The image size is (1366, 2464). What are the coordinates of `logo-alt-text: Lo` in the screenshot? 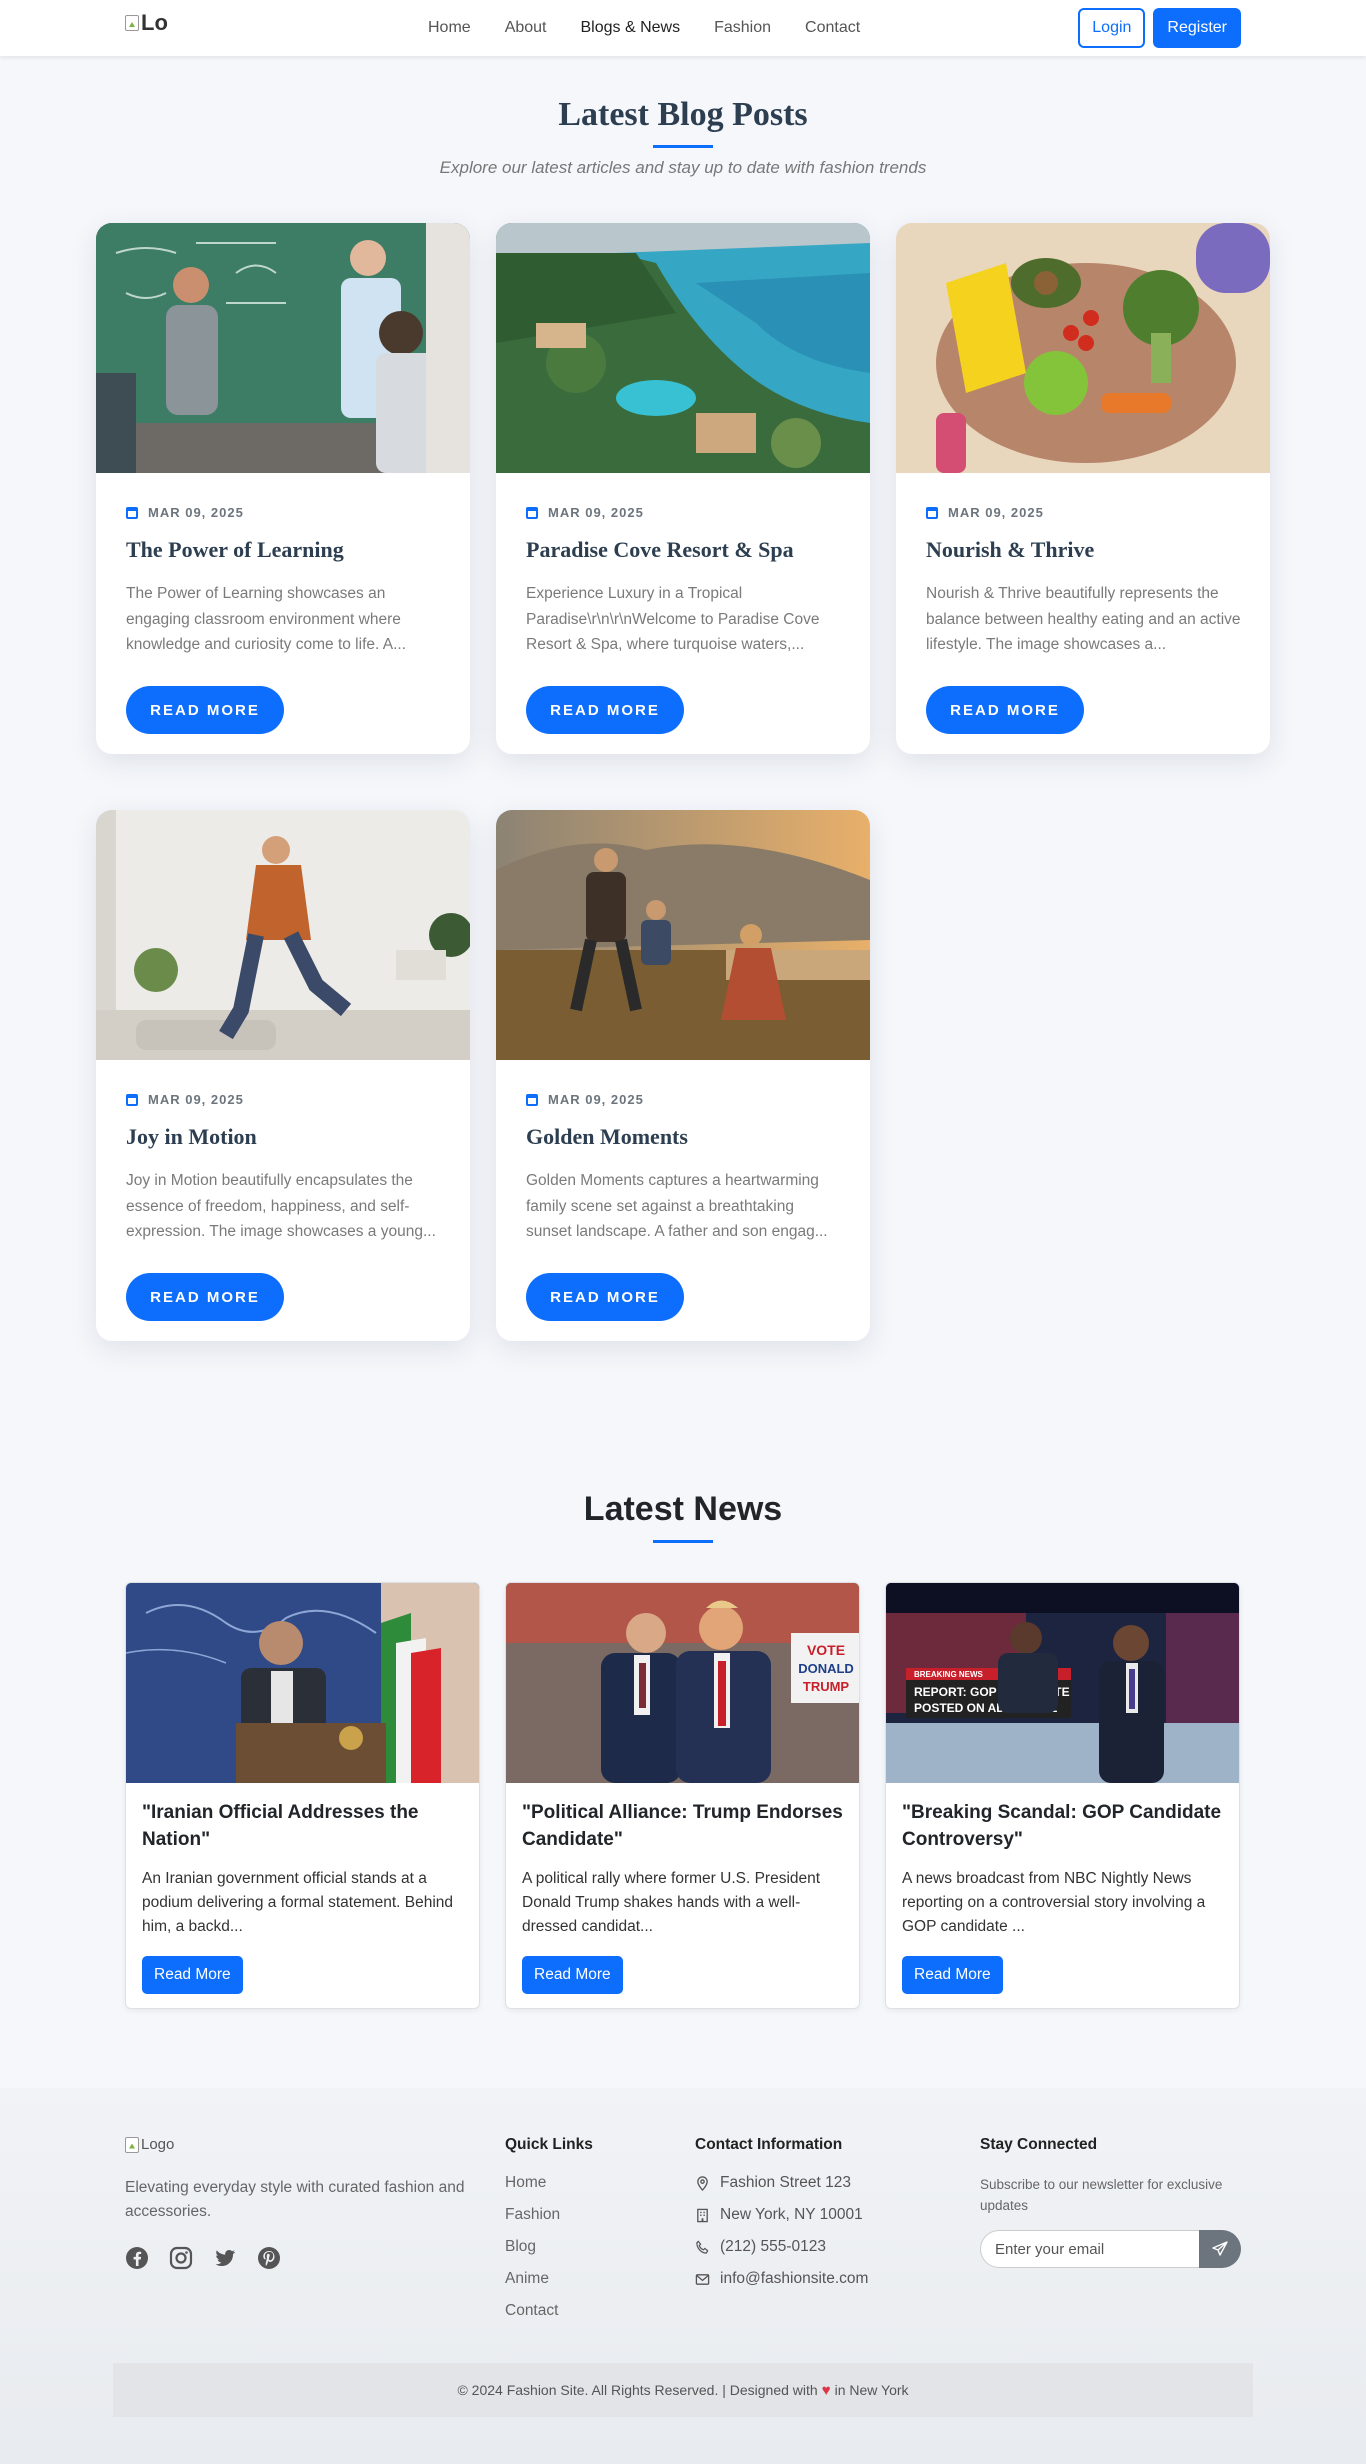 It's located at (154, 22).